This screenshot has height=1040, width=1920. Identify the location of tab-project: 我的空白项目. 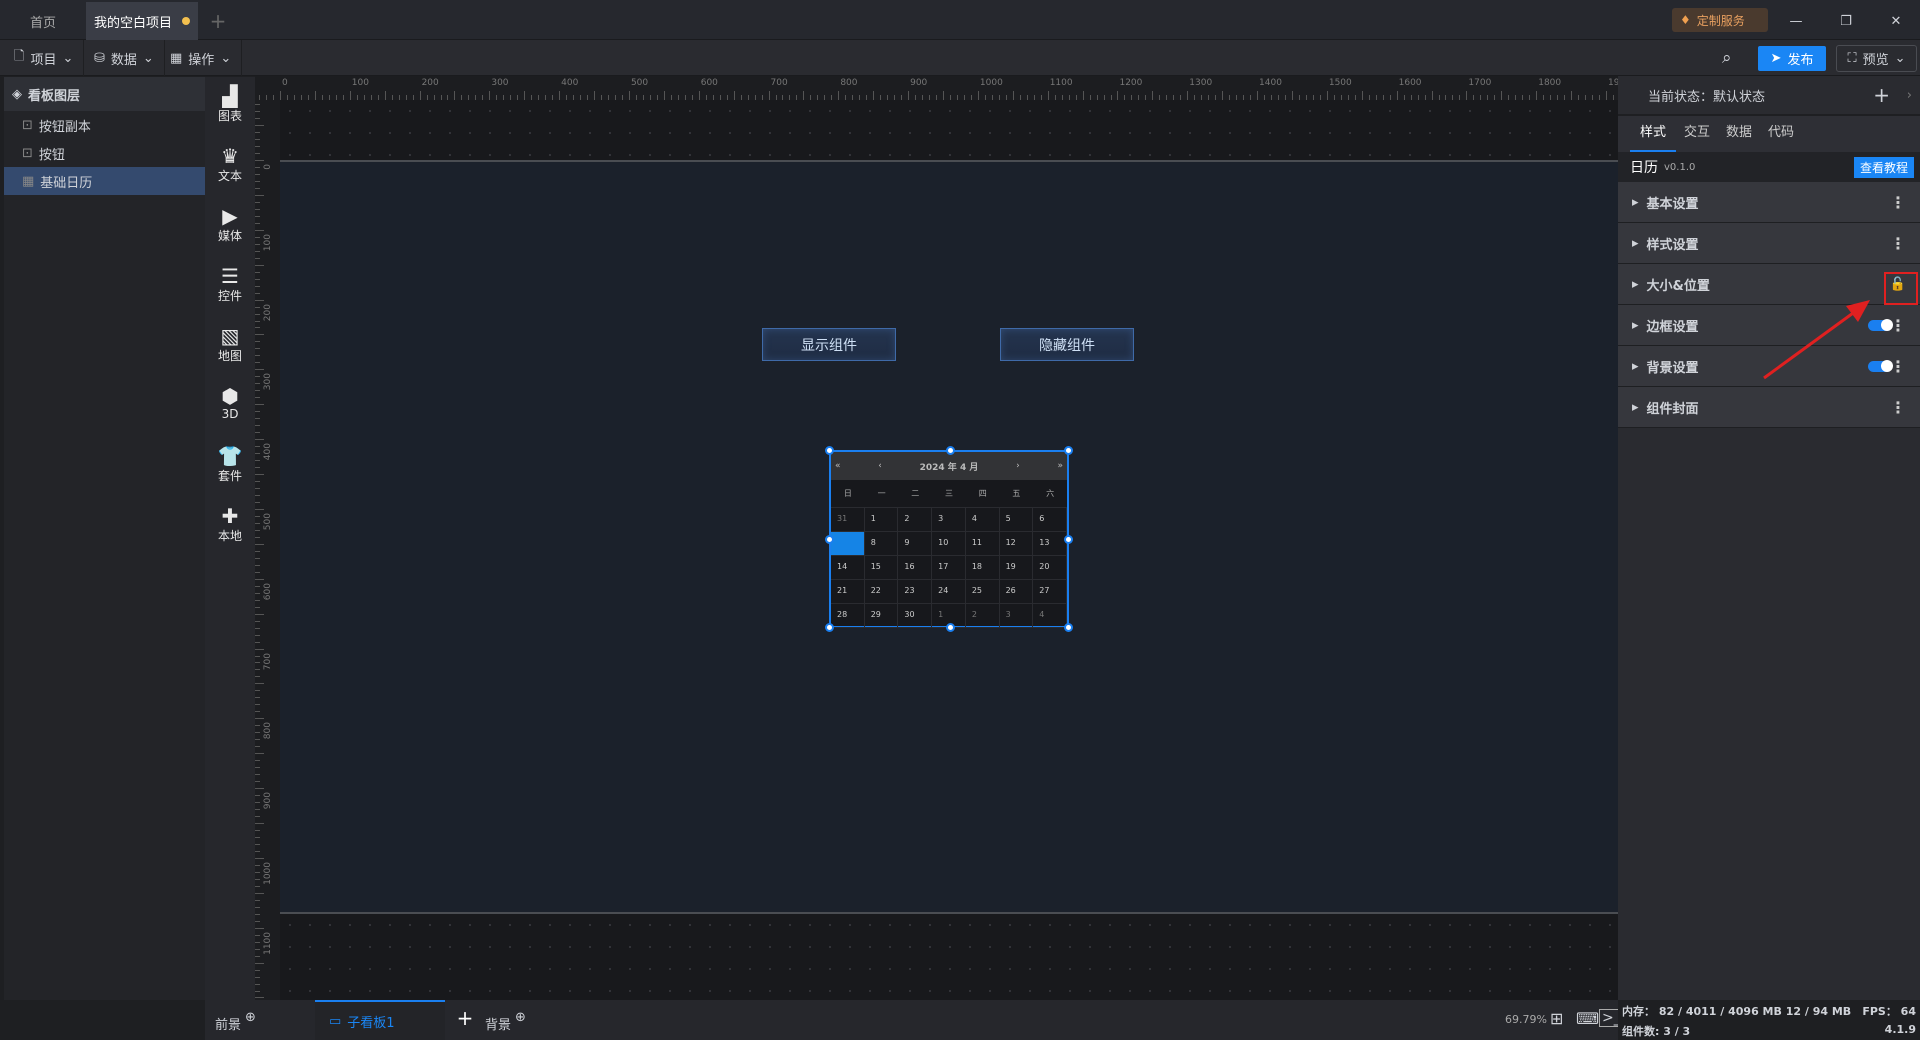
(142, 21).